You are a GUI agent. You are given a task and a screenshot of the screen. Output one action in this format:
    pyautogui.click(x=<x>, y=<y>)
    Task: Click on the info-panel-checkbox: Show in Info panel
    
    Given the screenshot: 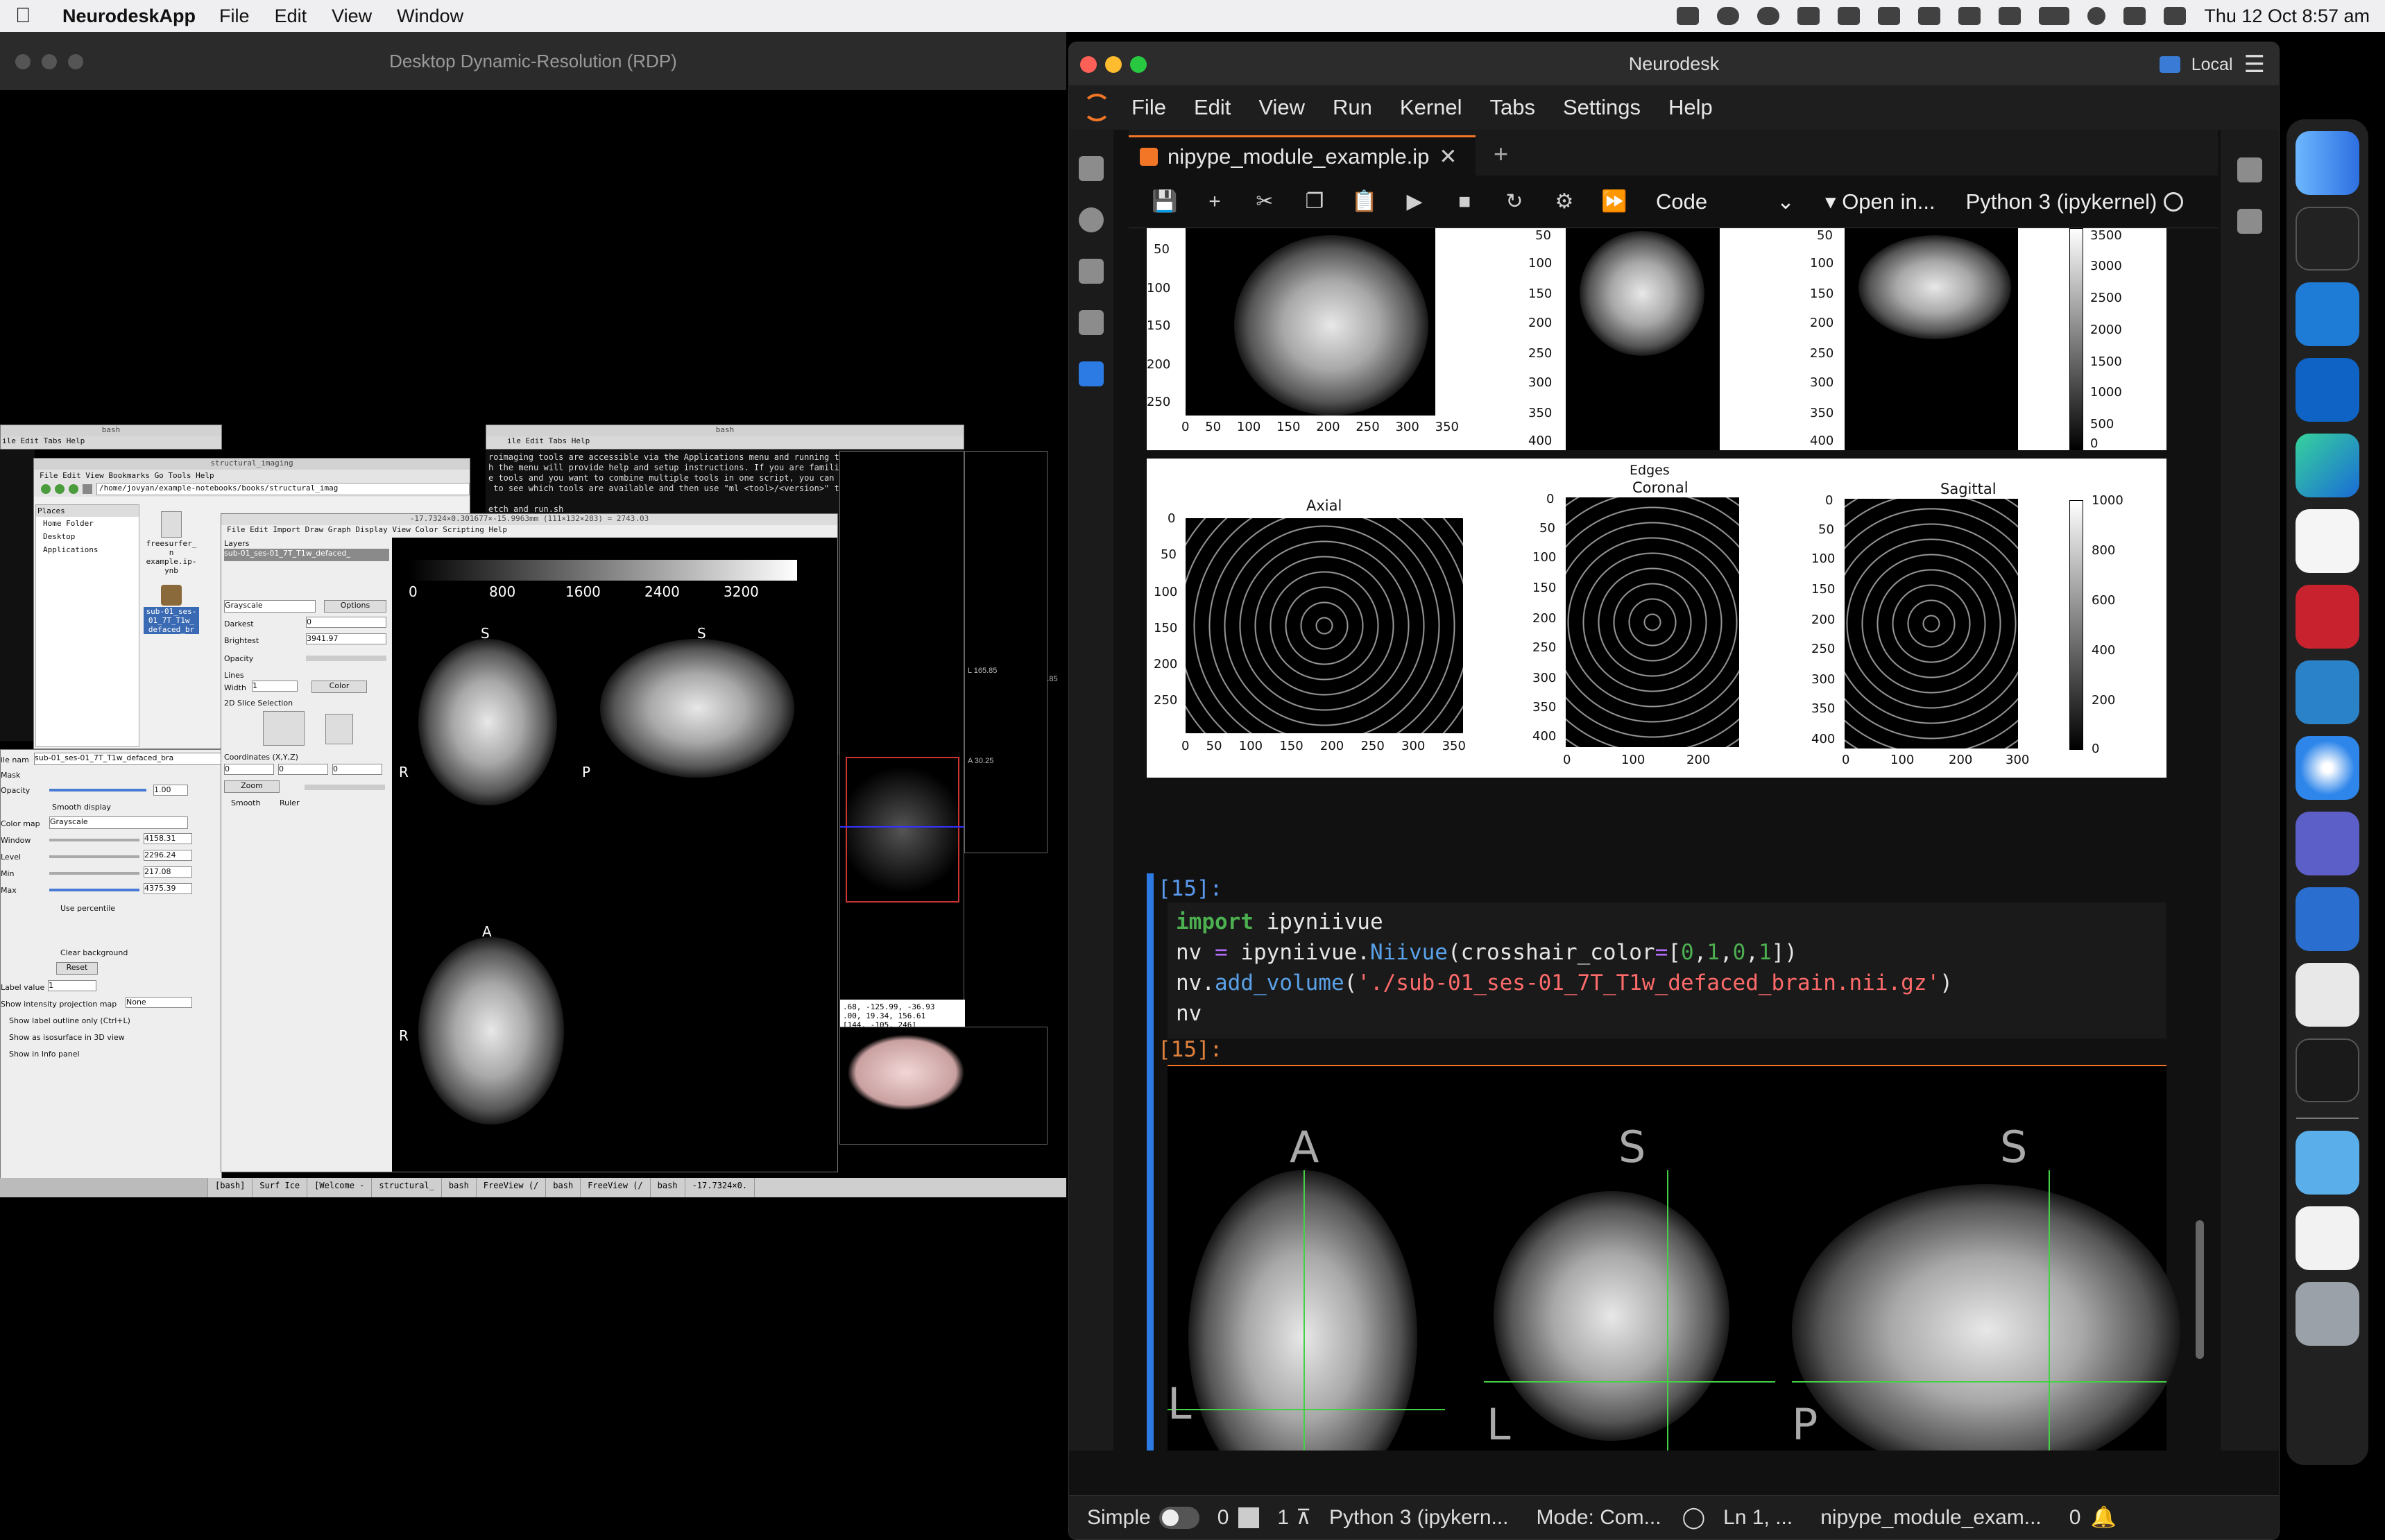 What is the action you would take?
    pyautogui.click(x=44, y=1054)
    